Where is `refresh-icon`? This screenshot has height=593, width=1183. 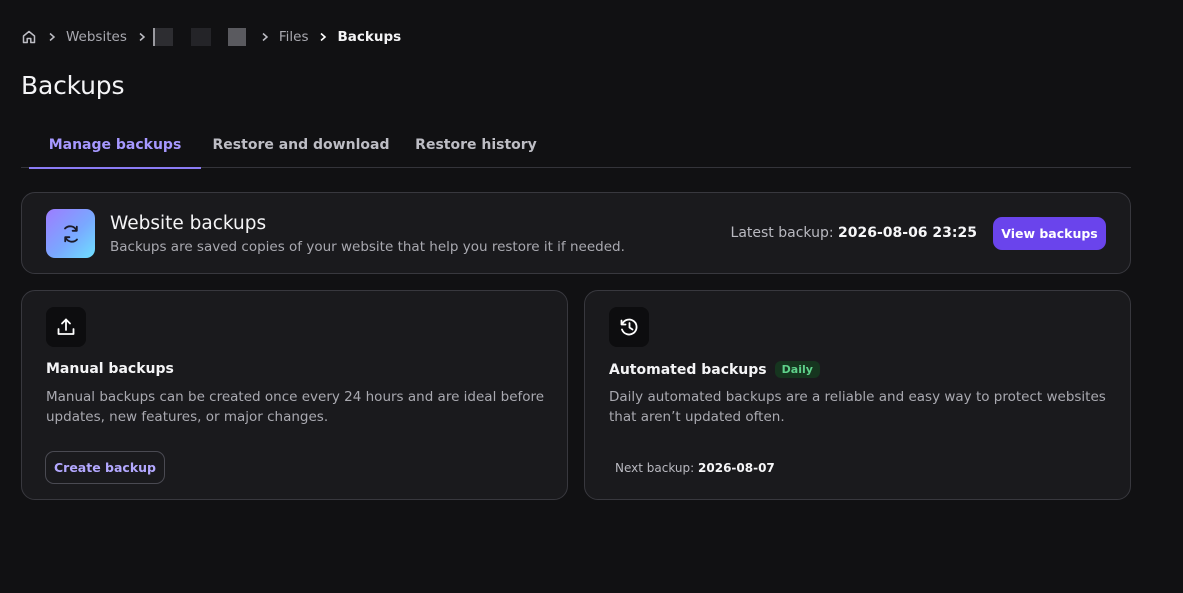
refresh-icon is located at coordinates (70, 233).